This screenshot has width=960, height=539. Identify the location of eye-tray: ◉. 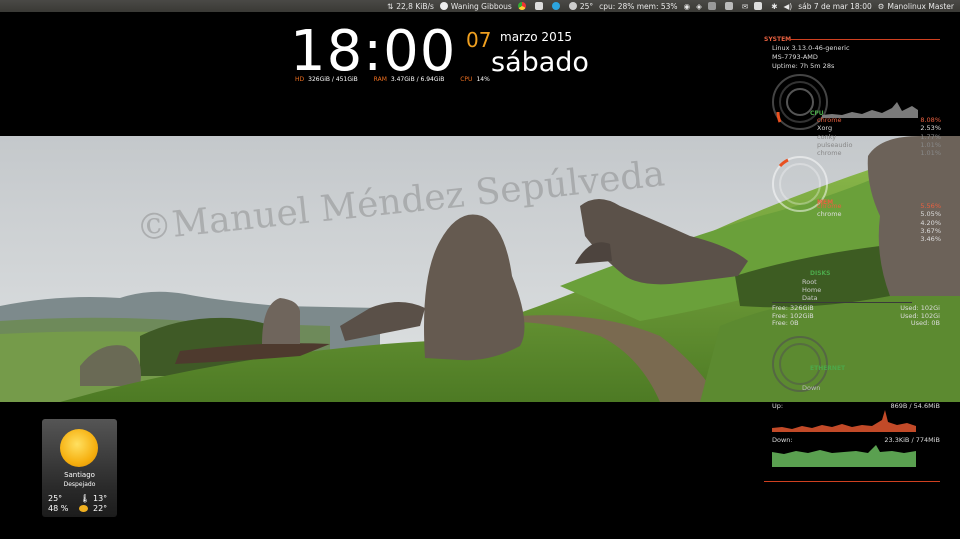
(687, 6).